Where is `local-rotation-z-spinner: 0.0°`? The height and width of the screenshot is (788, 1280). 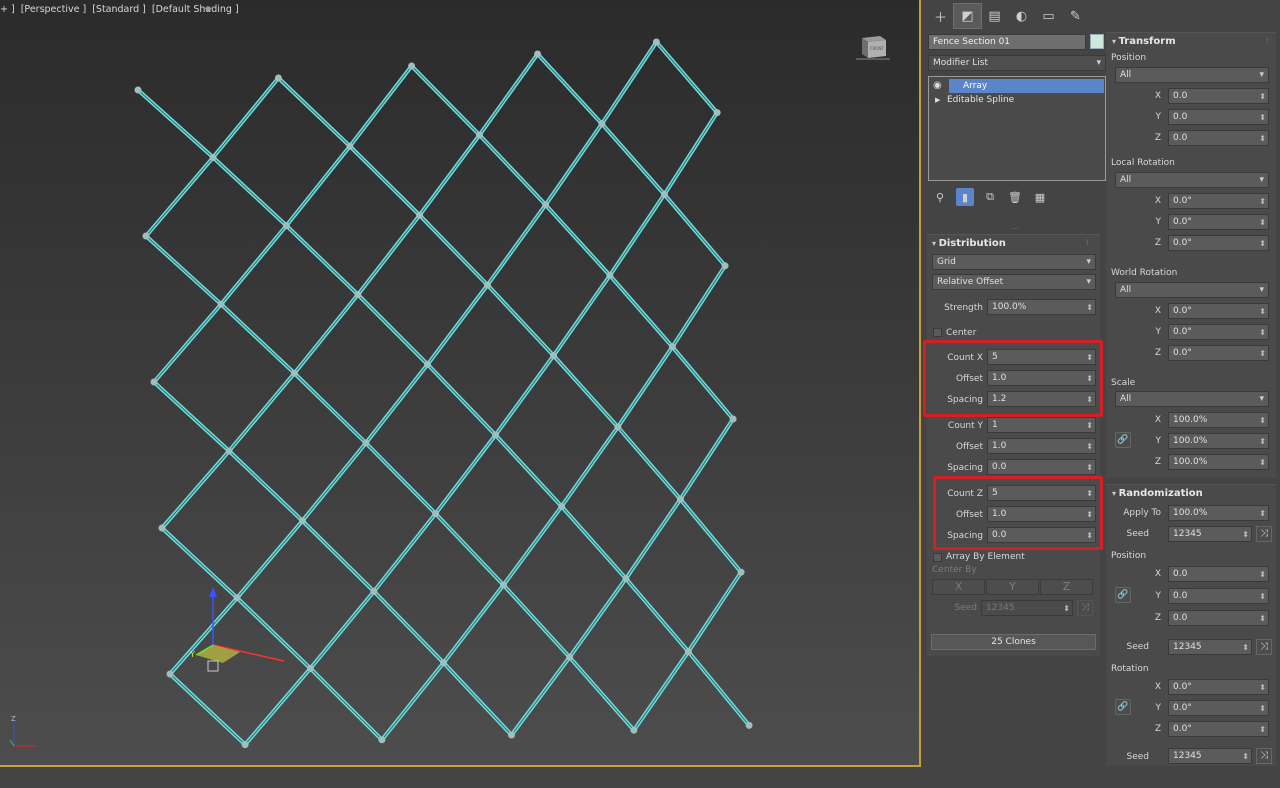 local-rotation-z-spinner: 0.0° is located at coordinates (1218, 243).